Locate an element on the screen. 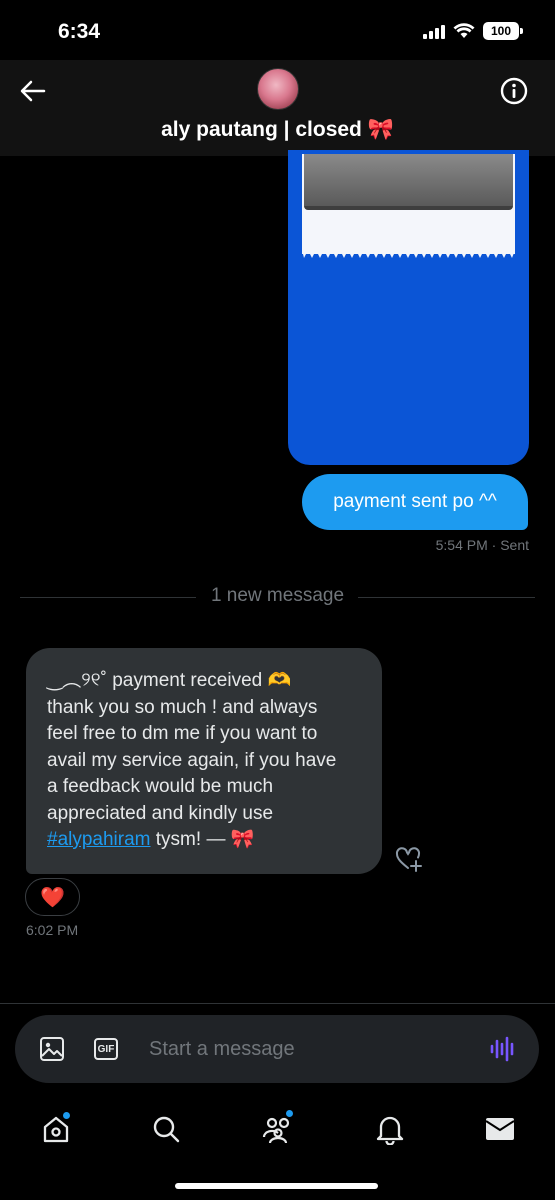  conversation-header: aly pautang | closed 🎀 is located at coordinates (277, 108).